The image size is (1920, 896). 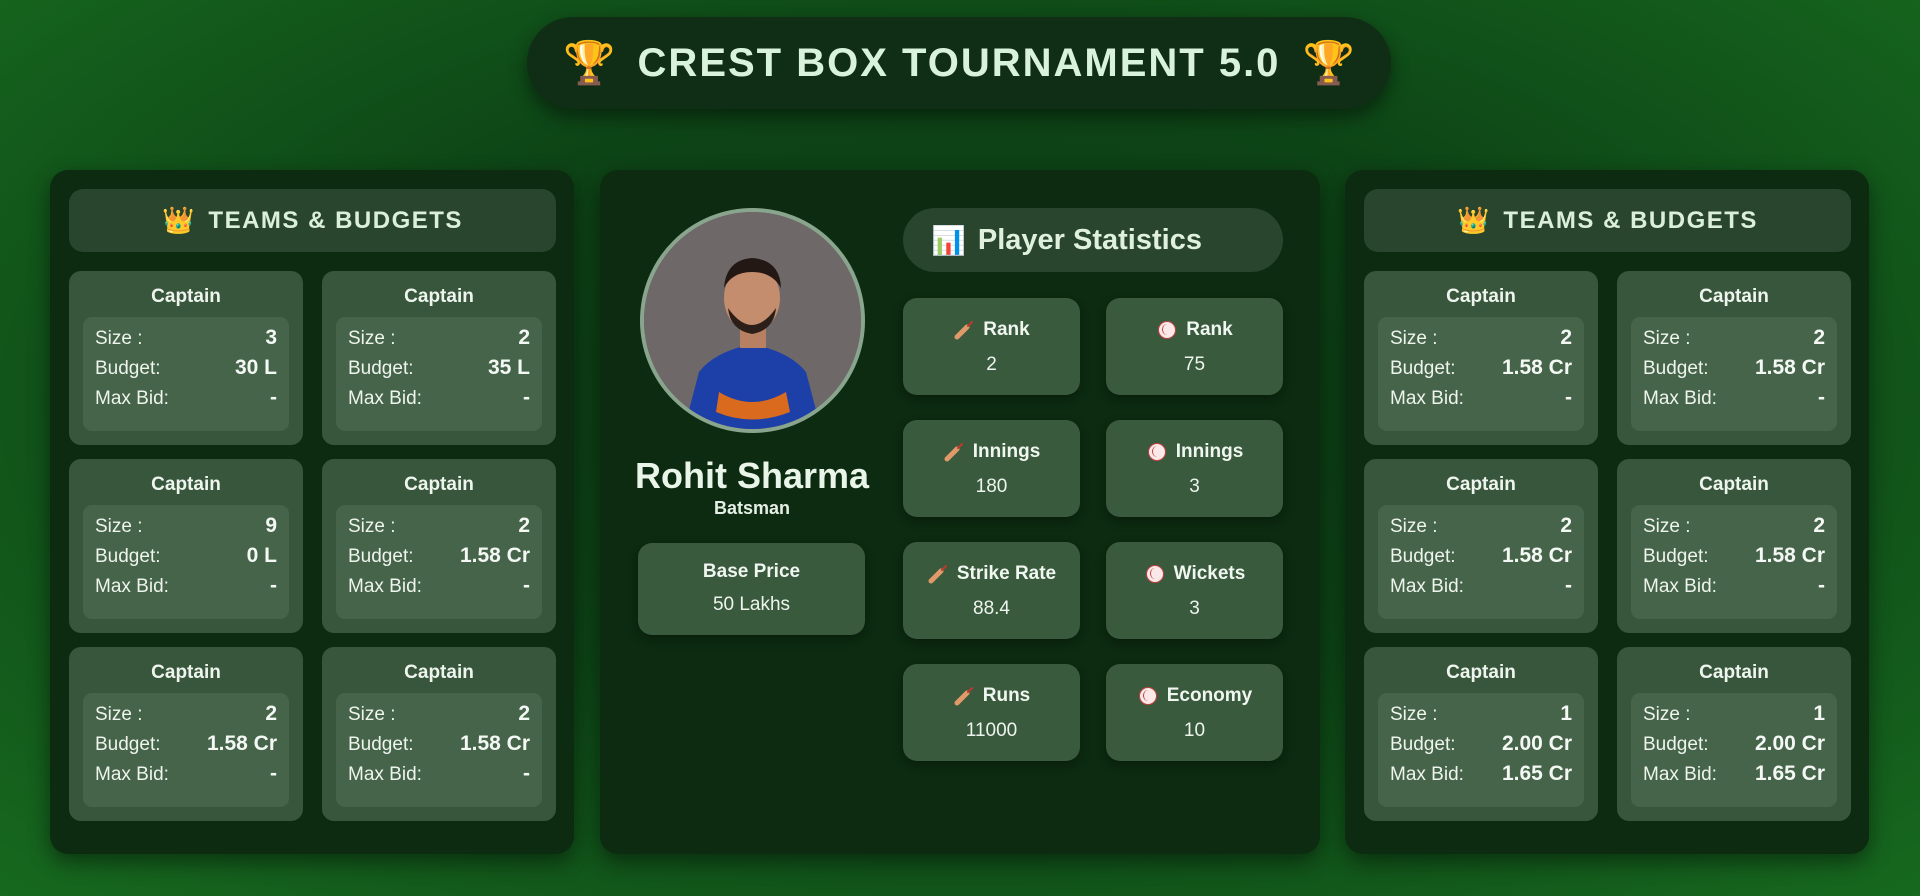 I want to click on player-name: Rohit Sharma, so click(x=752, y=475).